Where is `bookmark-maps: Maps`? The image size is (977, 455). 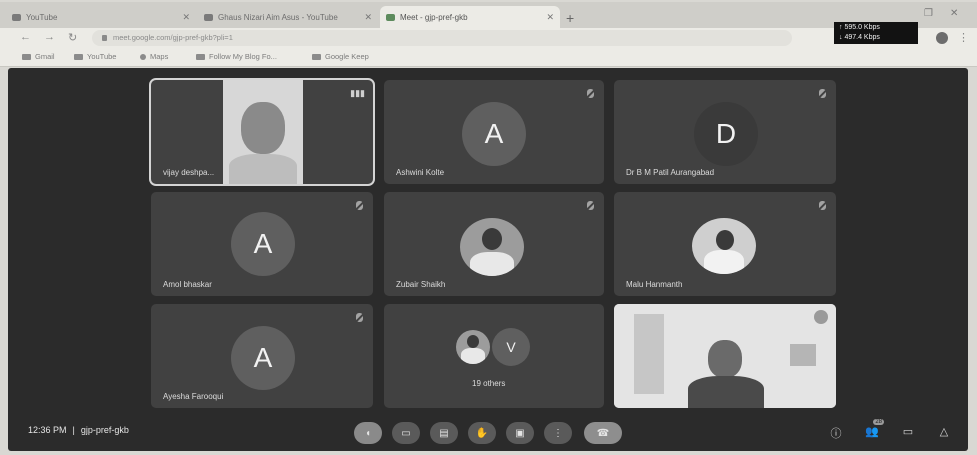
bookmark-maps: Maps is located at coordinates (154, 56).